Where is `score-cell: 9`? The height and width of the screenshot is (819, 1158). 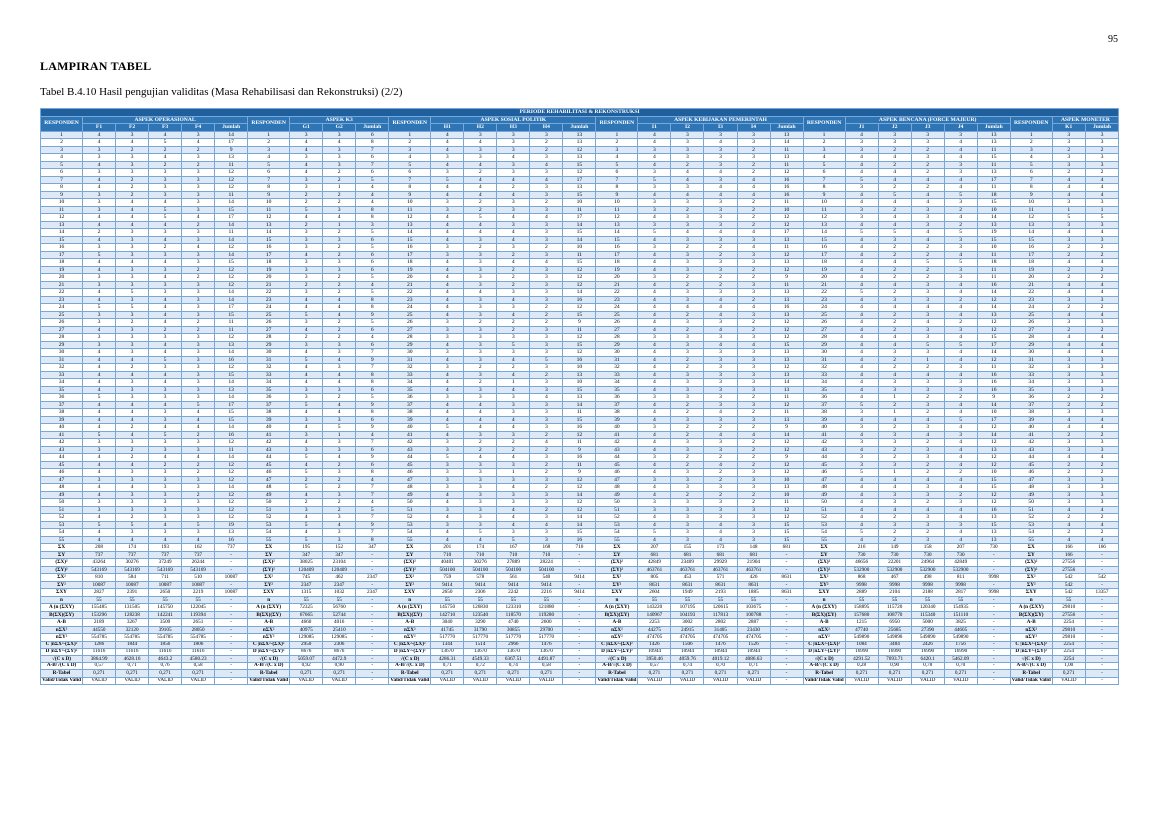
score-cell: 9 is located at coordinates (372, 359).